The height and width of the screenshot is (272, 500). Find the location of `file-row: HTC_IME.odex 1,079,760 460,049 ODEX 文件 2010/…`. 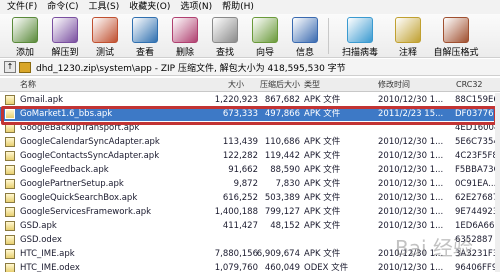

file-row: HTC_IME.odex 1,079,760 460,049 ODEX 文件 2010/… is located at coordinates (250, 266).